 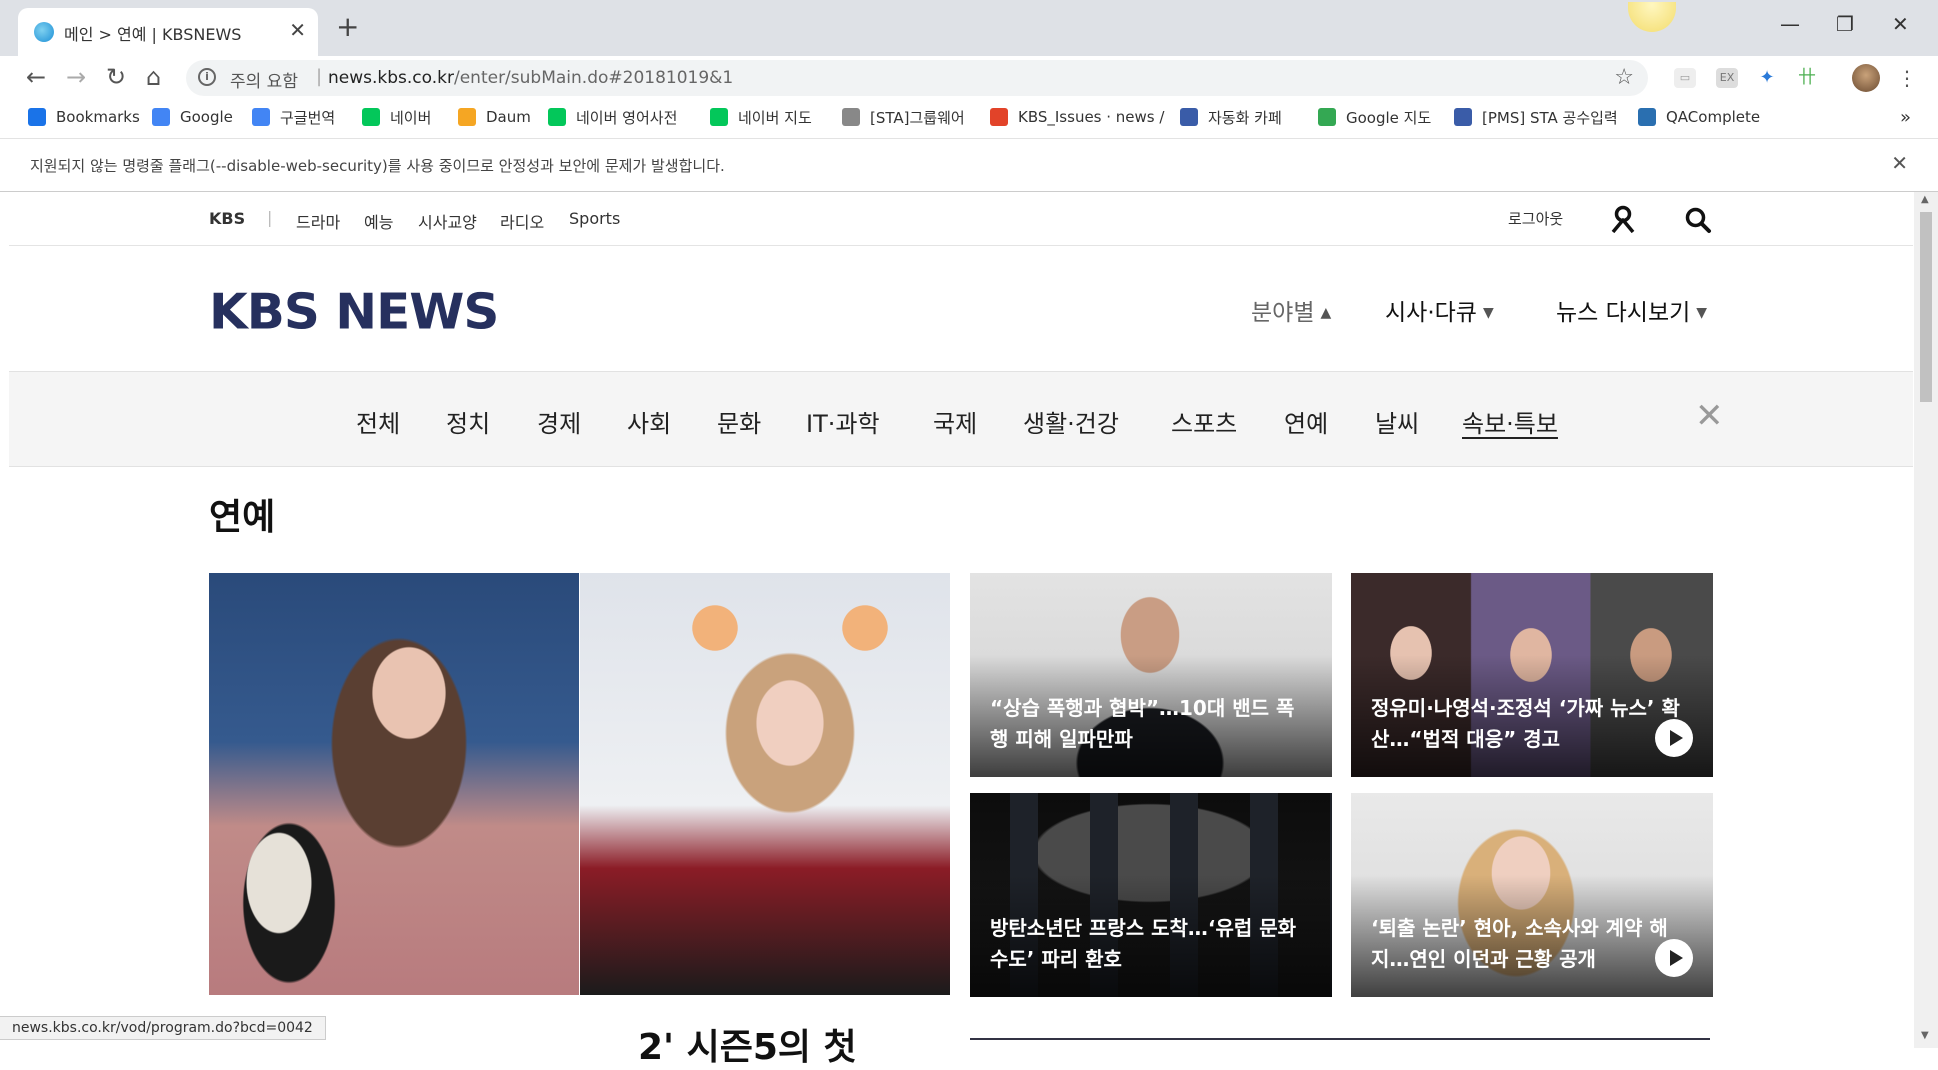 I want to click on bookmark-star-icon: ☆, so click(x=1624, y=77).